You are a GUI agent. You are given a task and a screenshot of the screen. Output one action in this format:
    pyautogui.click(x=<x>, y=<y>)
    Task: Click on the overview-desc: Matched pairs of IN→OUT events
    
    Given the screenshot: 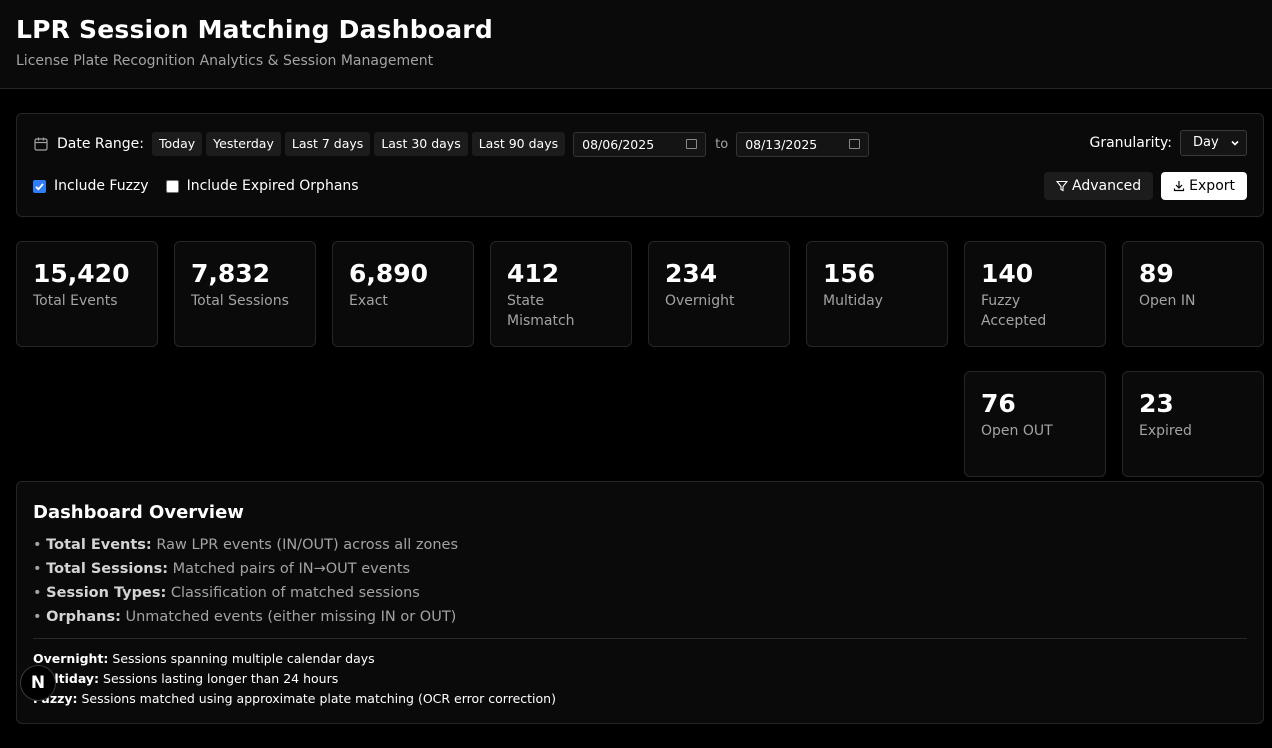 What is the action you would take?
    pyautogui.click(x=291, y=569)
    